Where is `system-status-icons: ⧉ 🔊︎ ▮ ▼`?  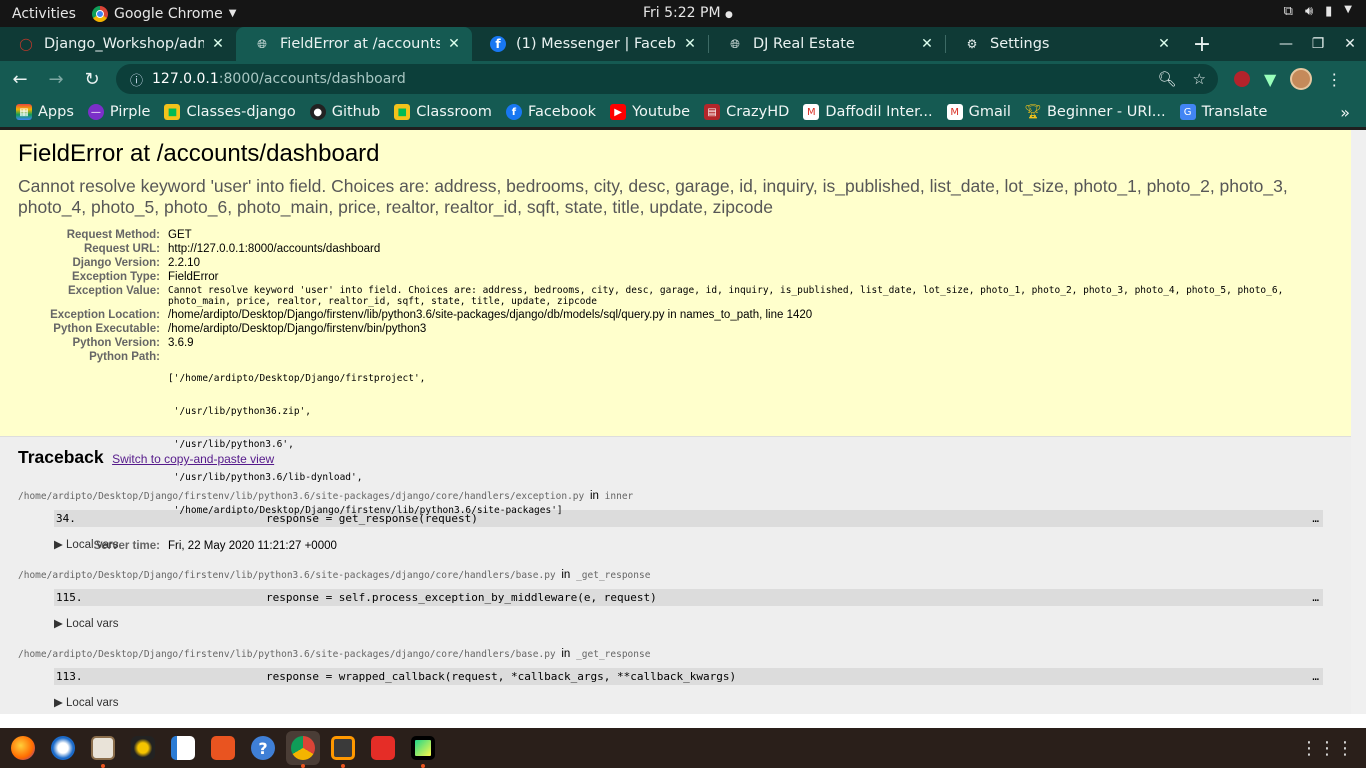
system-status-icons: ⧉ 🔊︎ ▮ ▼ is located at coordinates (1318, 11).